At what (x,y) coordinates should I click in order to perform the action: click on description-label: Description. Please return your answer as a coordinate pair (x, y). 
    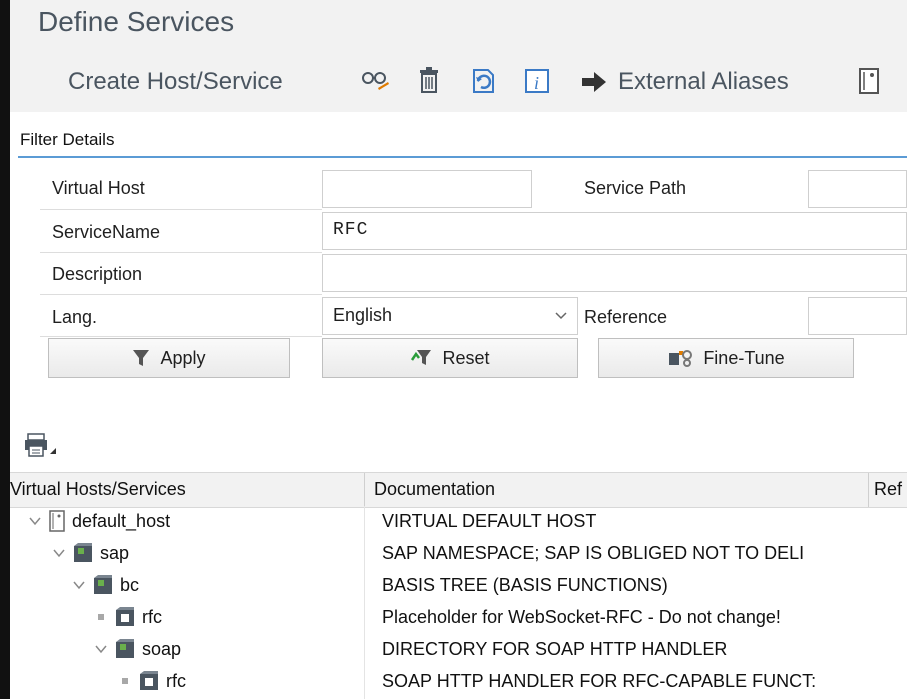
    Looking at the image, I should click on (97, 274).